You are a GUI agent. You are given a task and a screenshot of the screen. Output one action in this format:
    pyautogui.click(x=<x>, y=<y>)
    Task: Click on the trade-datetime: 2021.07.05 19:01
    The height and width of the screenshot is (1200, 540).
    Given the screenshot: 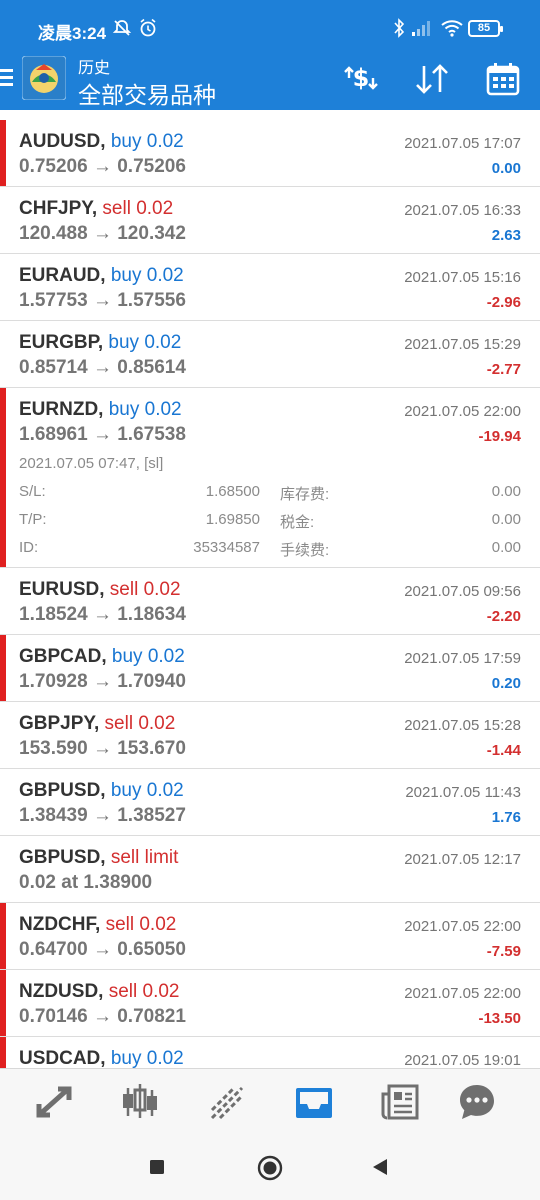 What is the action you would take?
    pyautogui.click(x=462, y=1060)
    